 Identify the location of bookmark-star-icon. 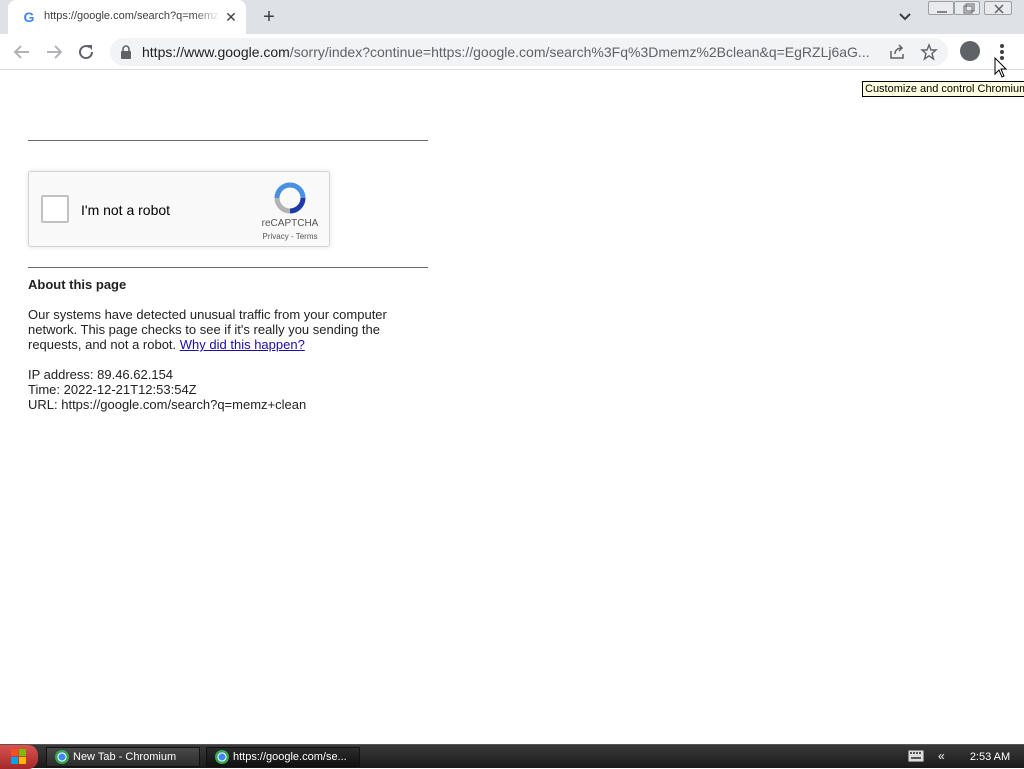
(929, 52).